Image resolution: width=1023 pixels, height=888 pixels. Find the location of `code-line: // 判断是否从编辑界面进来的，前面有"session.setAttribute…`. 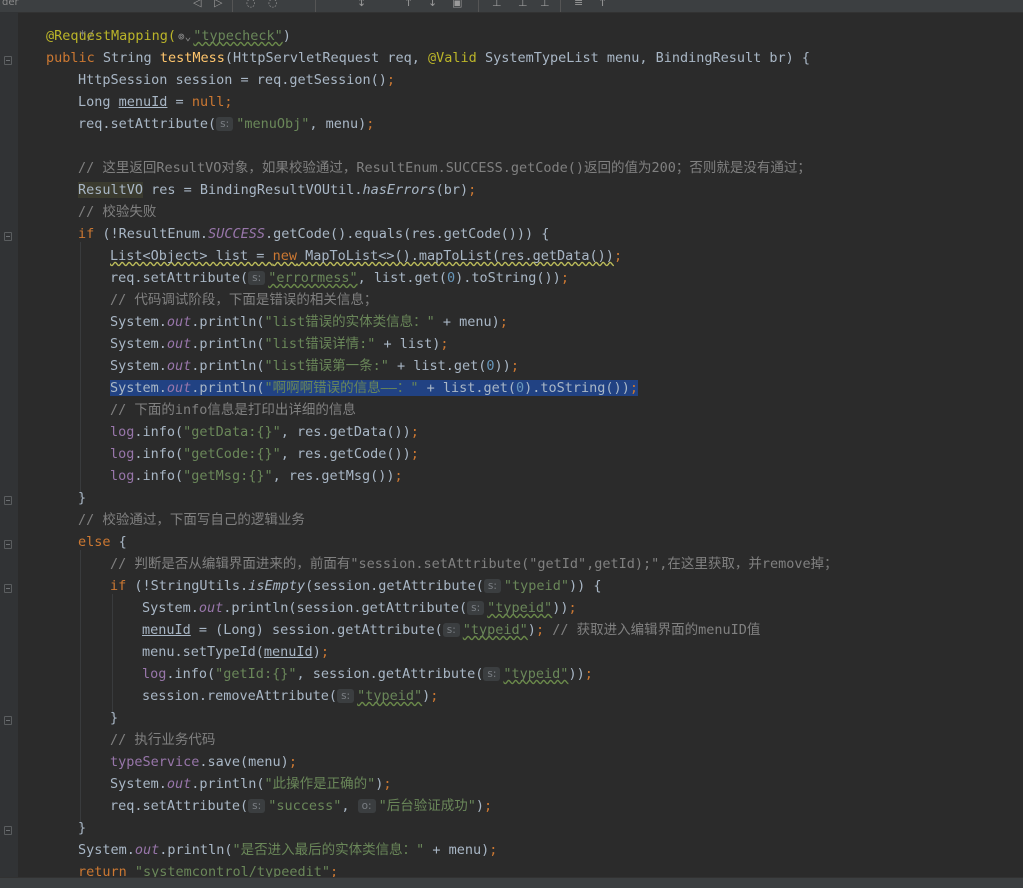

code-line: // 判断是否从编辑界面进来的，前面有"session.setAttribute… is located at coordinates (474, 564).